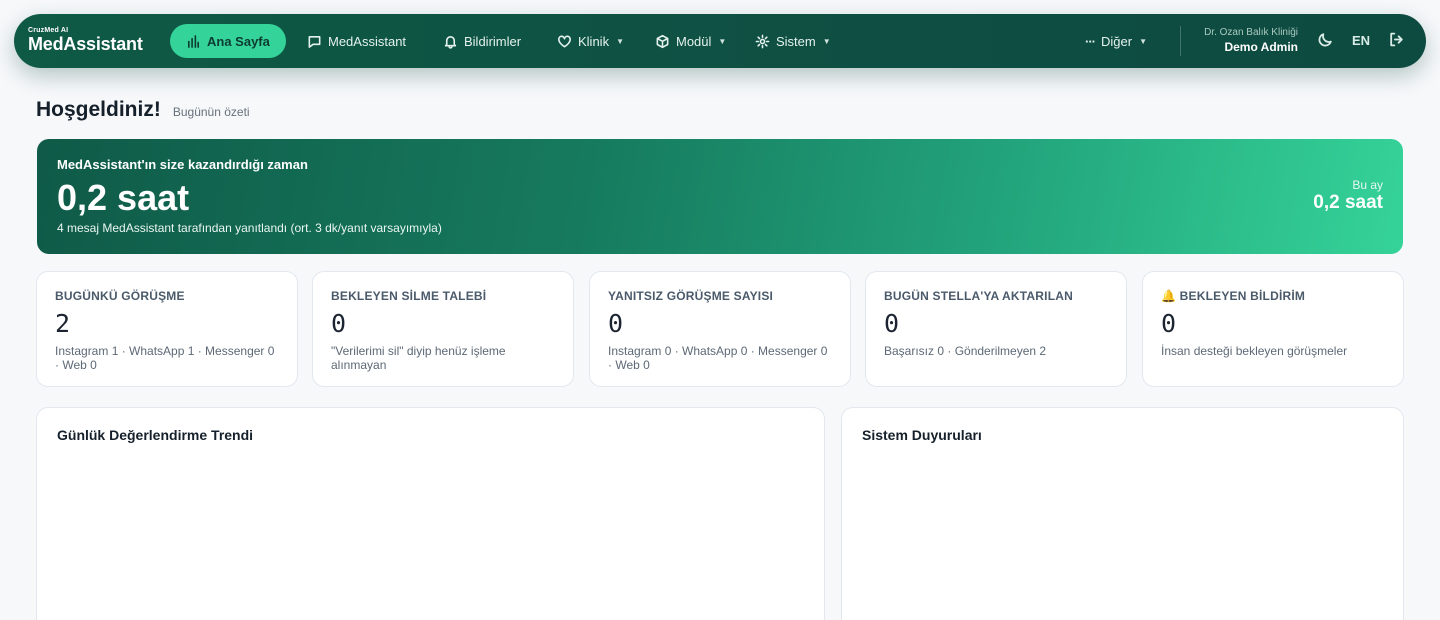  I want to click on bar-chart-icon, so click(193, 41).